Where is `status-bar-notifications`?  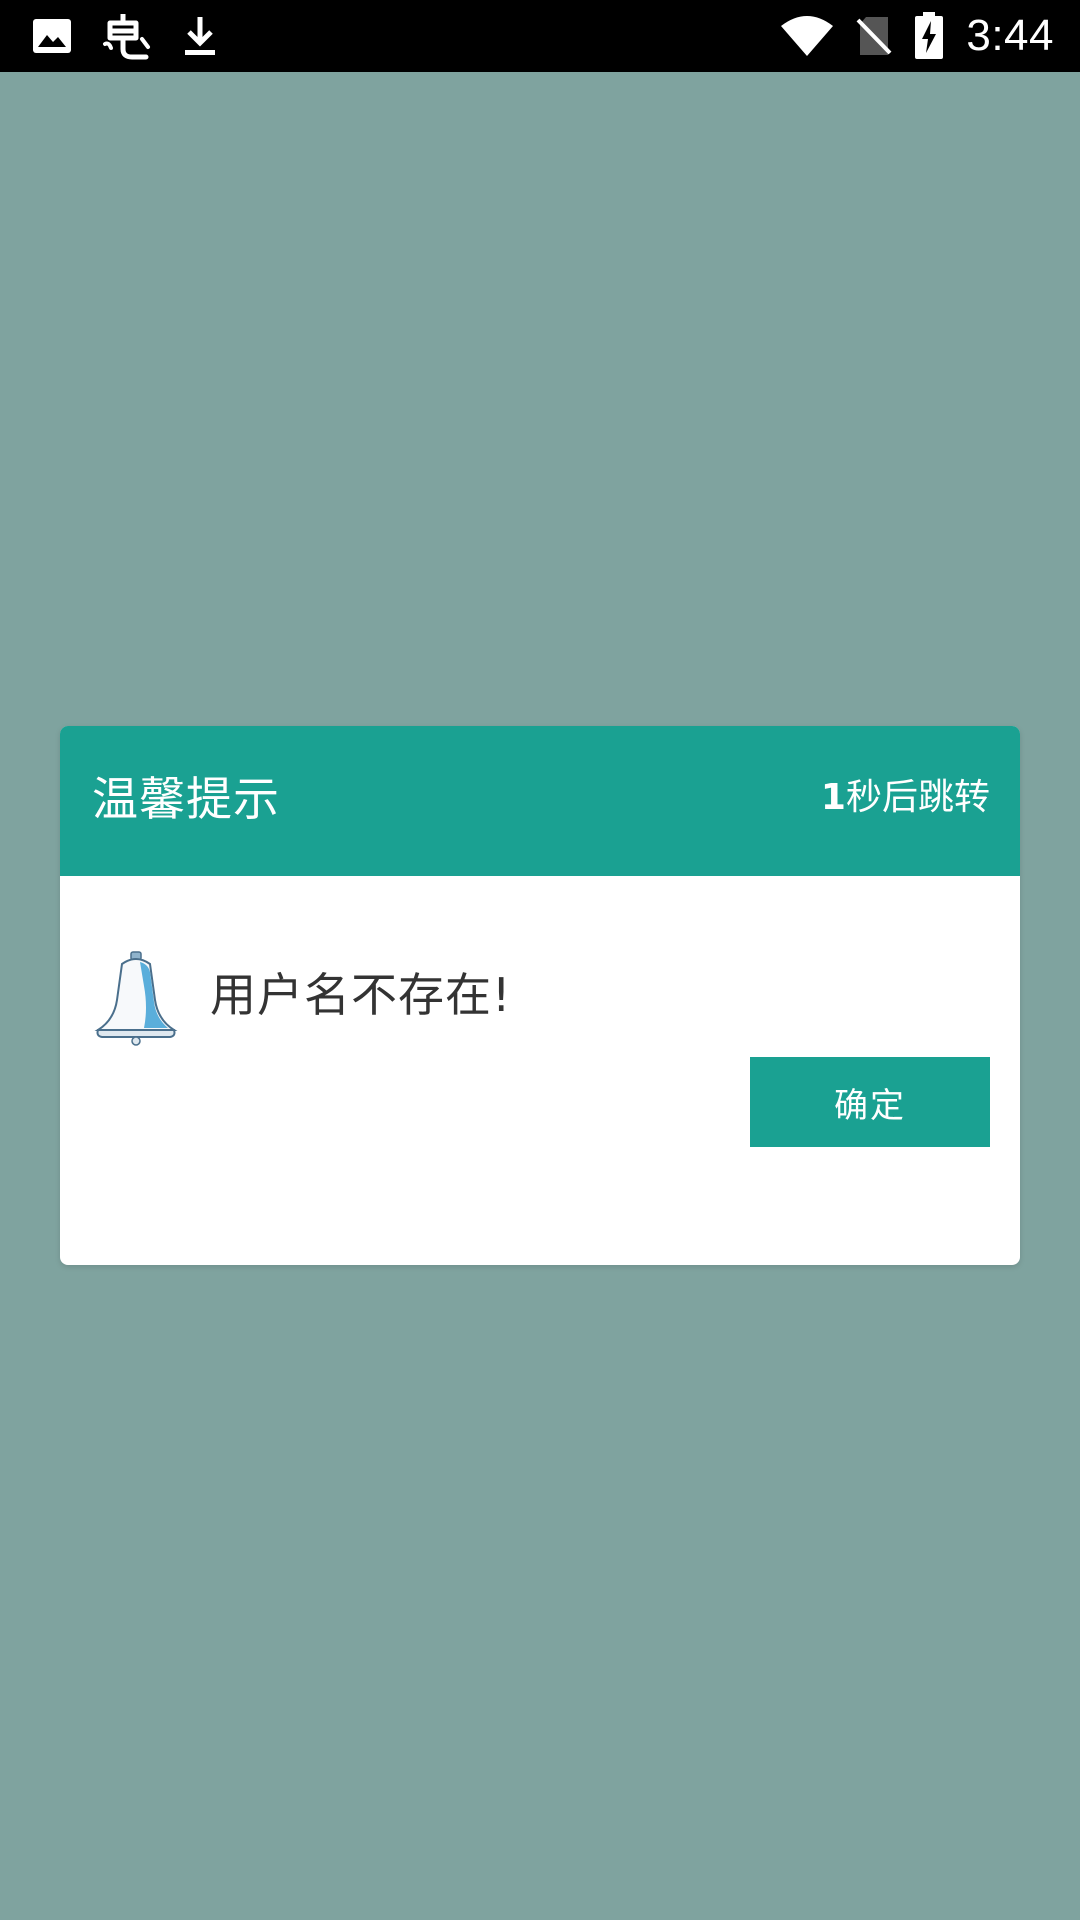 status-bar-notifications is located at coordinates (125, 36).